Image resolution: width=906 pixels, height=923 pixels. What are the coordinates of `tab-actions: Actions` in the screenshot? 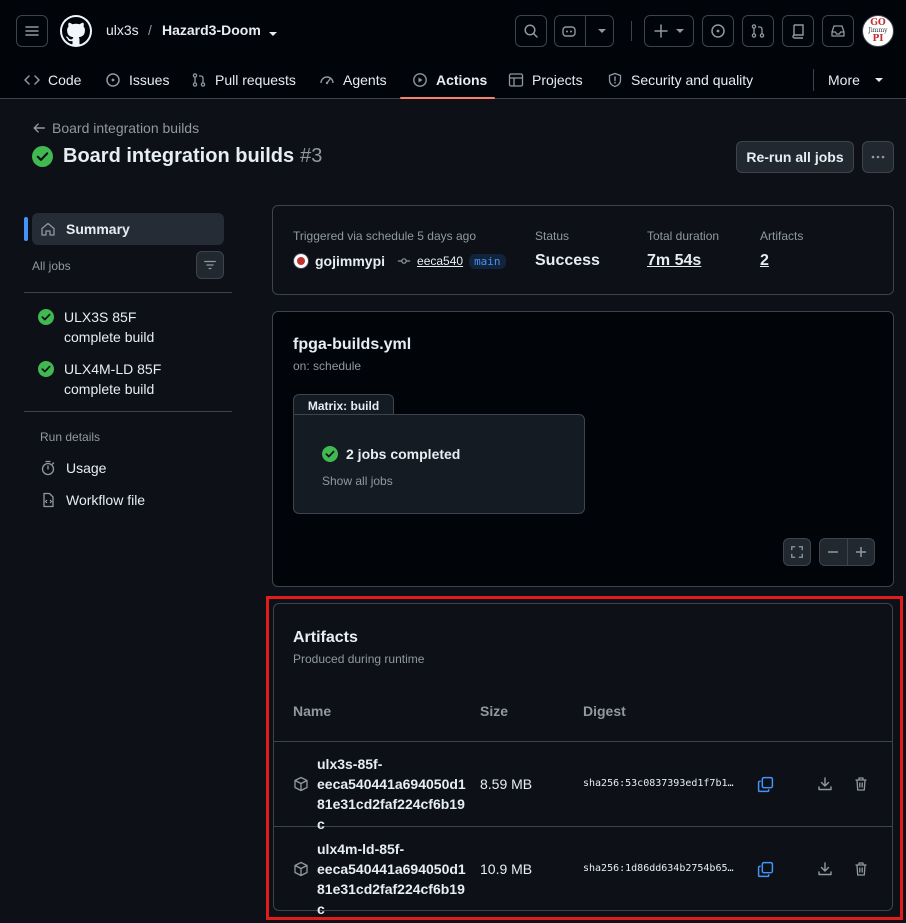 It's located at (447, 79).